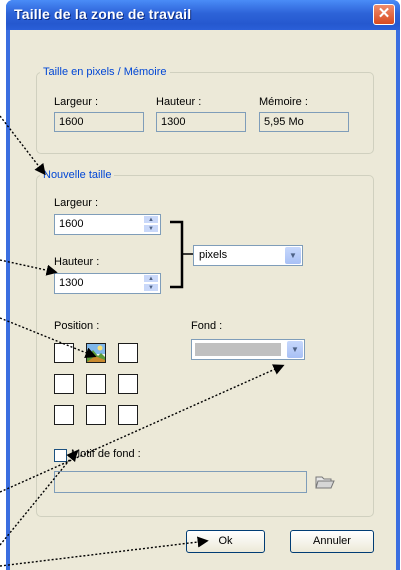 The width and height of the screenshot is (401, 570). What do you see at coordinates (104, 551) in the screenshot?
I see `callout-arrow-ok` at bounding box center [104, 551].